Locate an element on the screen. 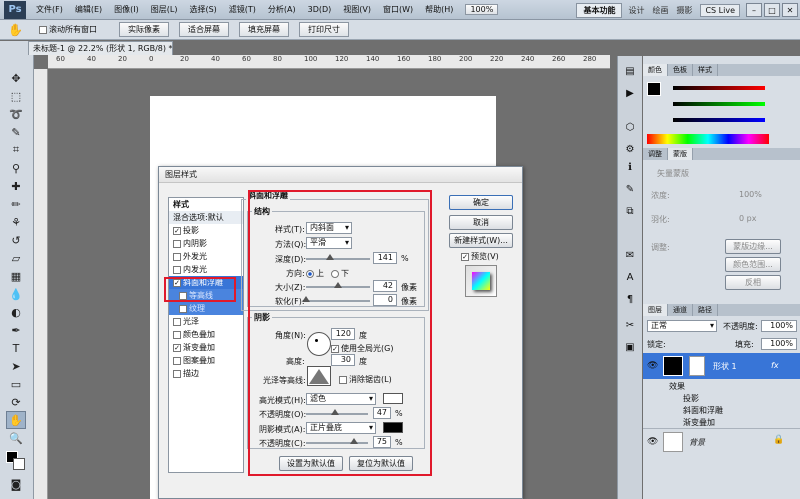  dodge-tool-icon: ◐ is located at coordinates (16, 312).